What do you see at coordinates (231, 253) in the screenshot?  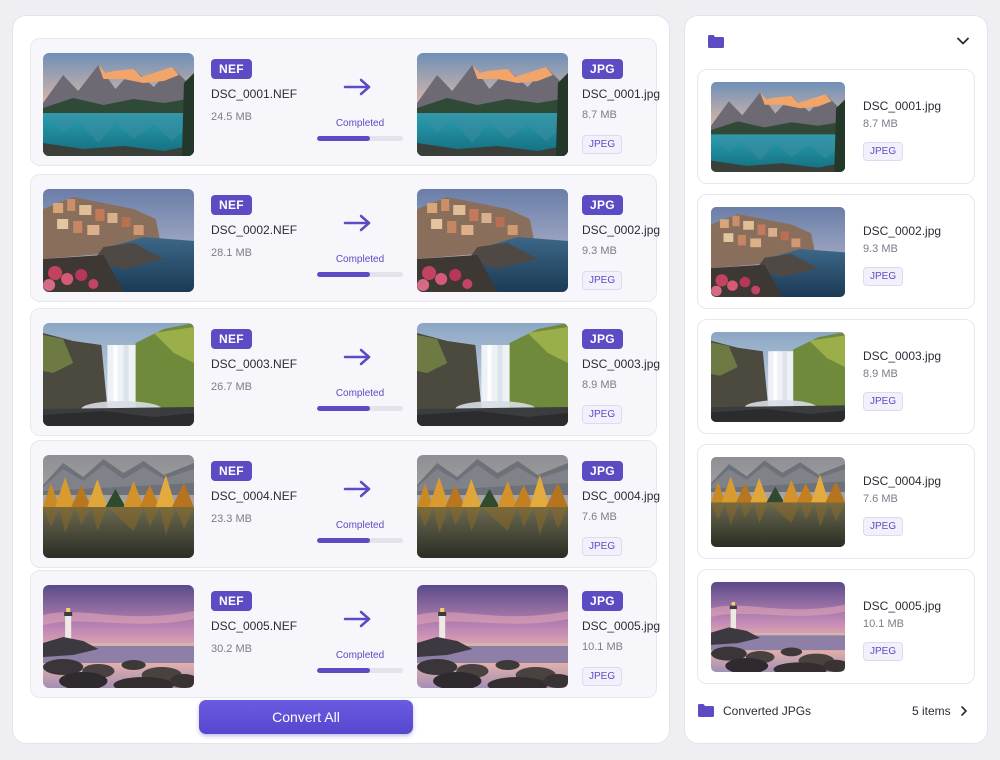 I see `source-file-size: 28.1 MB` at bounding box center [231, 253].